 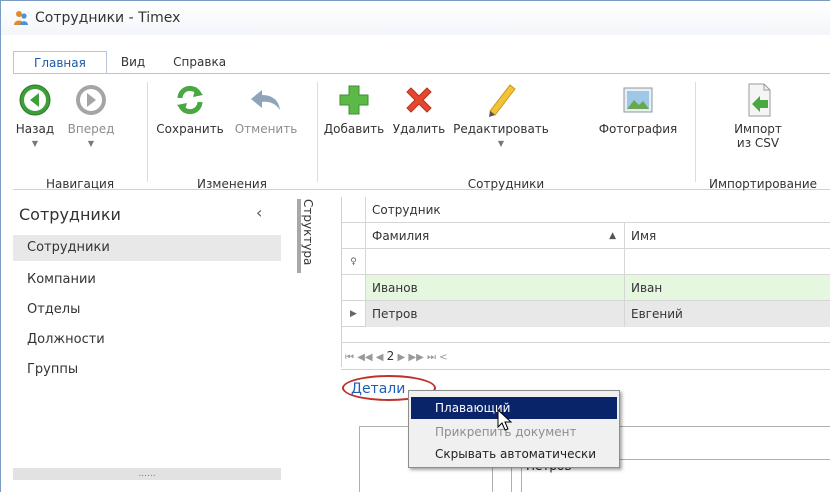 What do you see at coordinates (586, 210) in the screenshot?
I see `grid-band-header: Сотрудник` at bounding box center [586, 210].